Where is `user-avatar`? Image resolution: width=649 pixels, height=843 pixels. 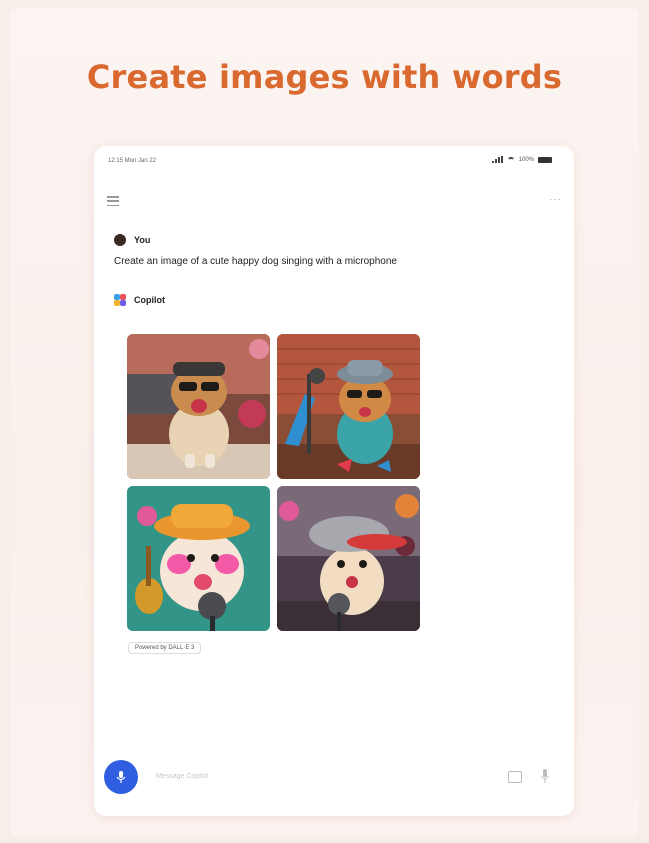
user-avatar is located at coordinates (120, 240).